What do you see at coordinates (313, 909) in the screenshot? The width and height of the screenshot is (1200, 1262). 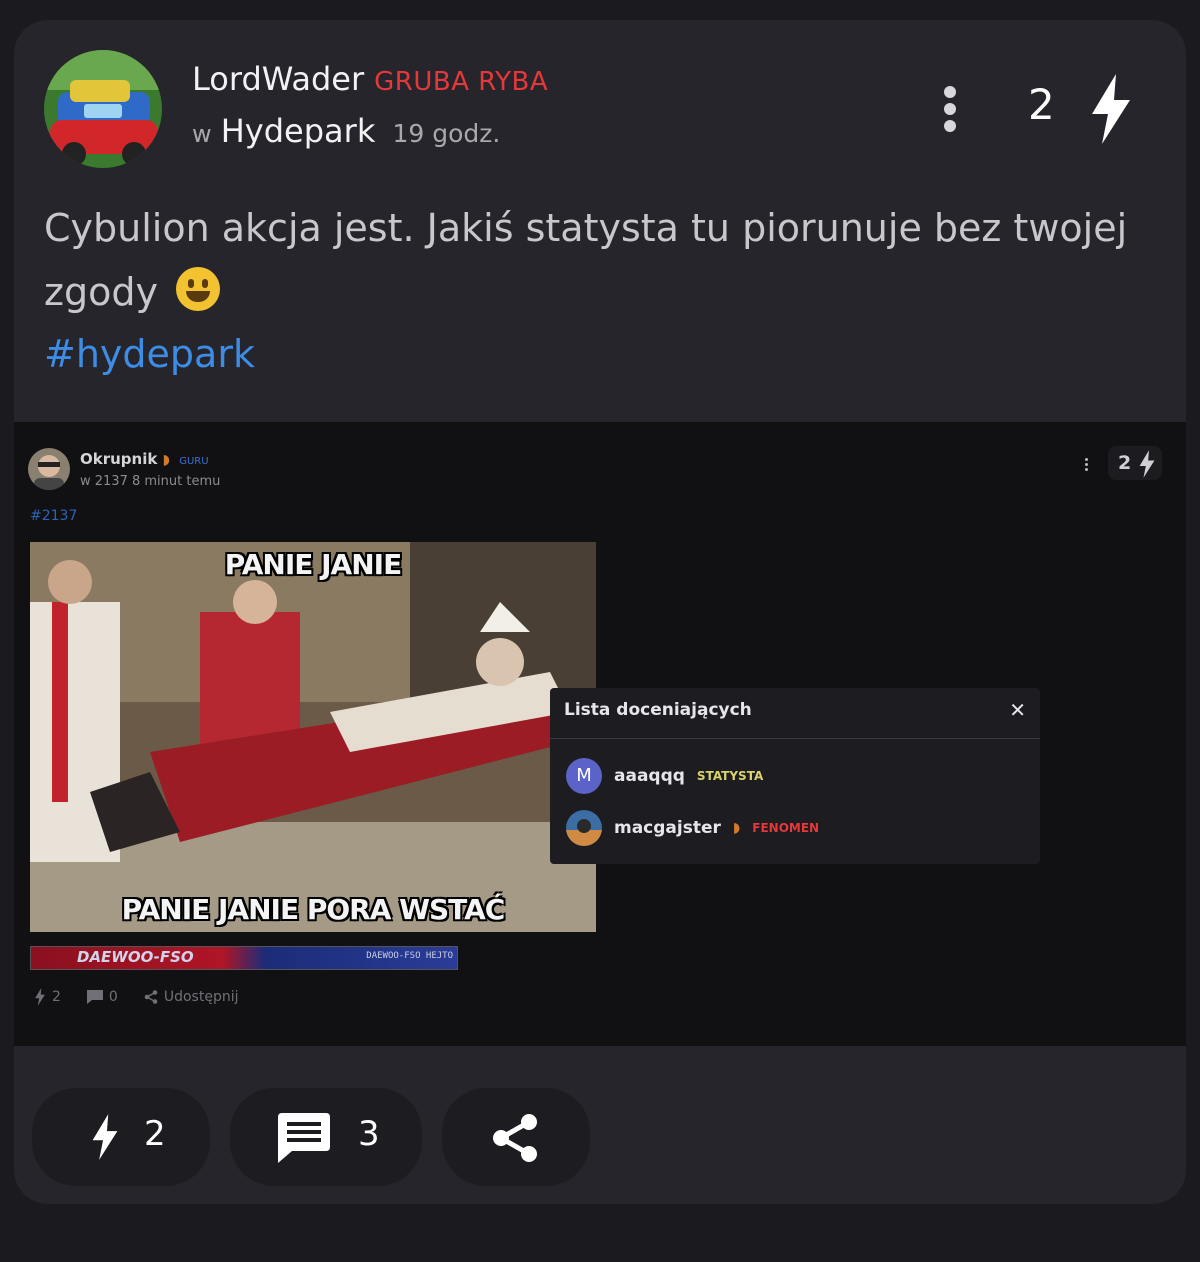 I see `meme-bottom-caption: PANIE JANIE PORA WSTAĆ` at bounding box center [313, 909].